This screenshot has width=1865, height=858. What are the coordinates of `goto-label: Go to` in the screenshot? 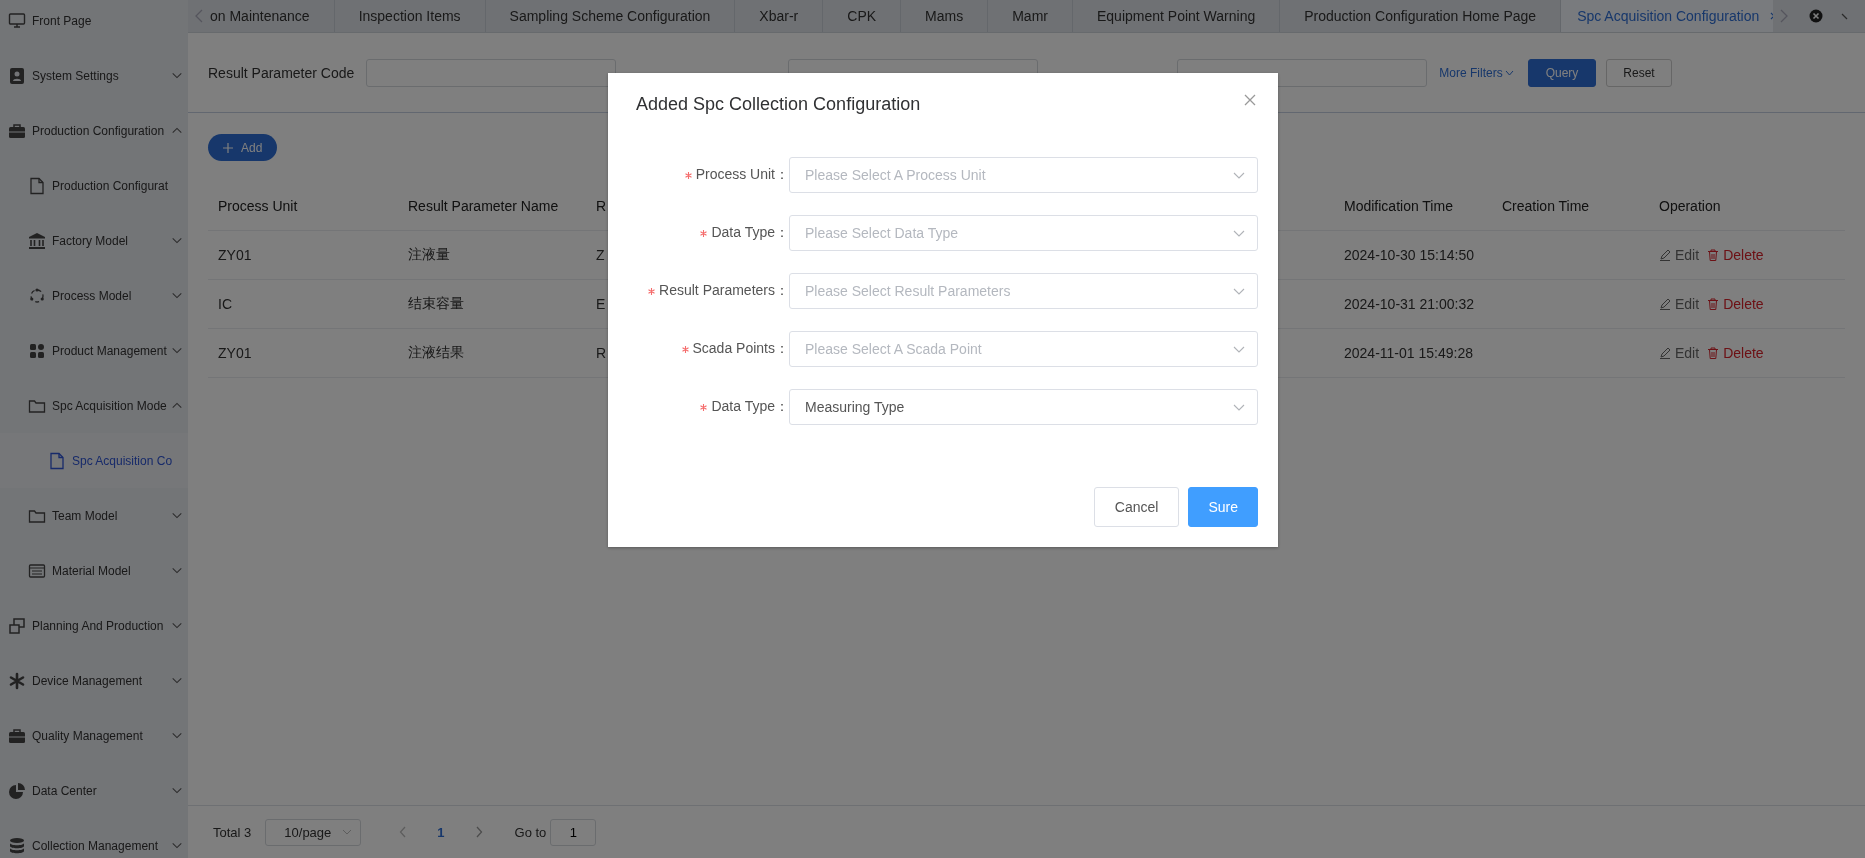 It's located at (530, 832).